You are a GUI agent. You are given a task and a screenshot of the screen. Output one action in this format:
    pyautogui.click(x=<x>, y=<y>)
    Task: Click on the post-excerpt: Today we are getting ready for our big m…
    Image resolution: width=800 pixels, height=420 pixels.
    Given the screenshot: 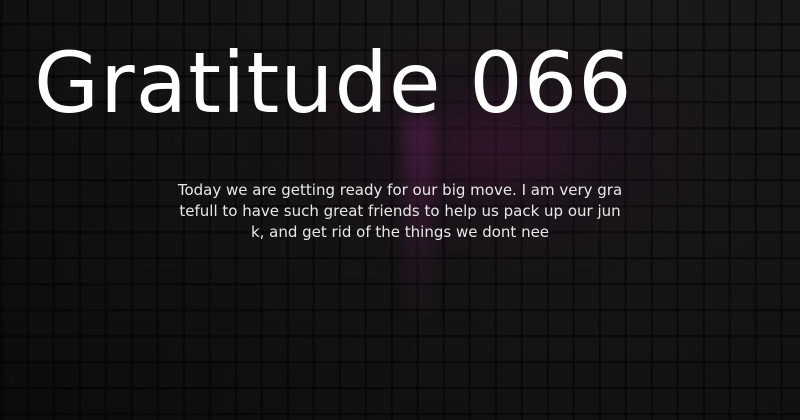 What is the action you would take?
    pyautogui.click(x=400, y=211)
    